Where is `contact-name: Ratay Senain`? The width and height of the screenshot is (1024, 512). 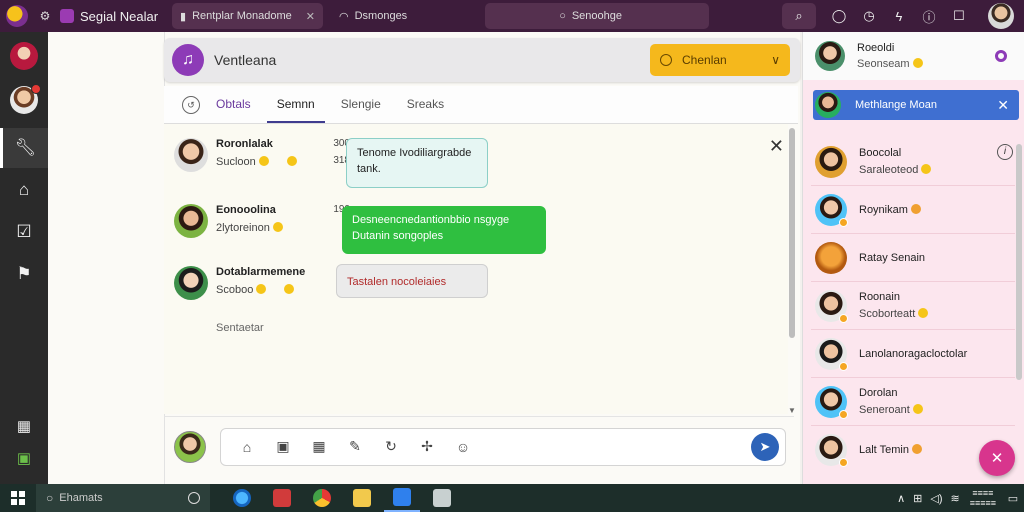
contact-name: Ratay Senain is located at coordinates (892, 257).